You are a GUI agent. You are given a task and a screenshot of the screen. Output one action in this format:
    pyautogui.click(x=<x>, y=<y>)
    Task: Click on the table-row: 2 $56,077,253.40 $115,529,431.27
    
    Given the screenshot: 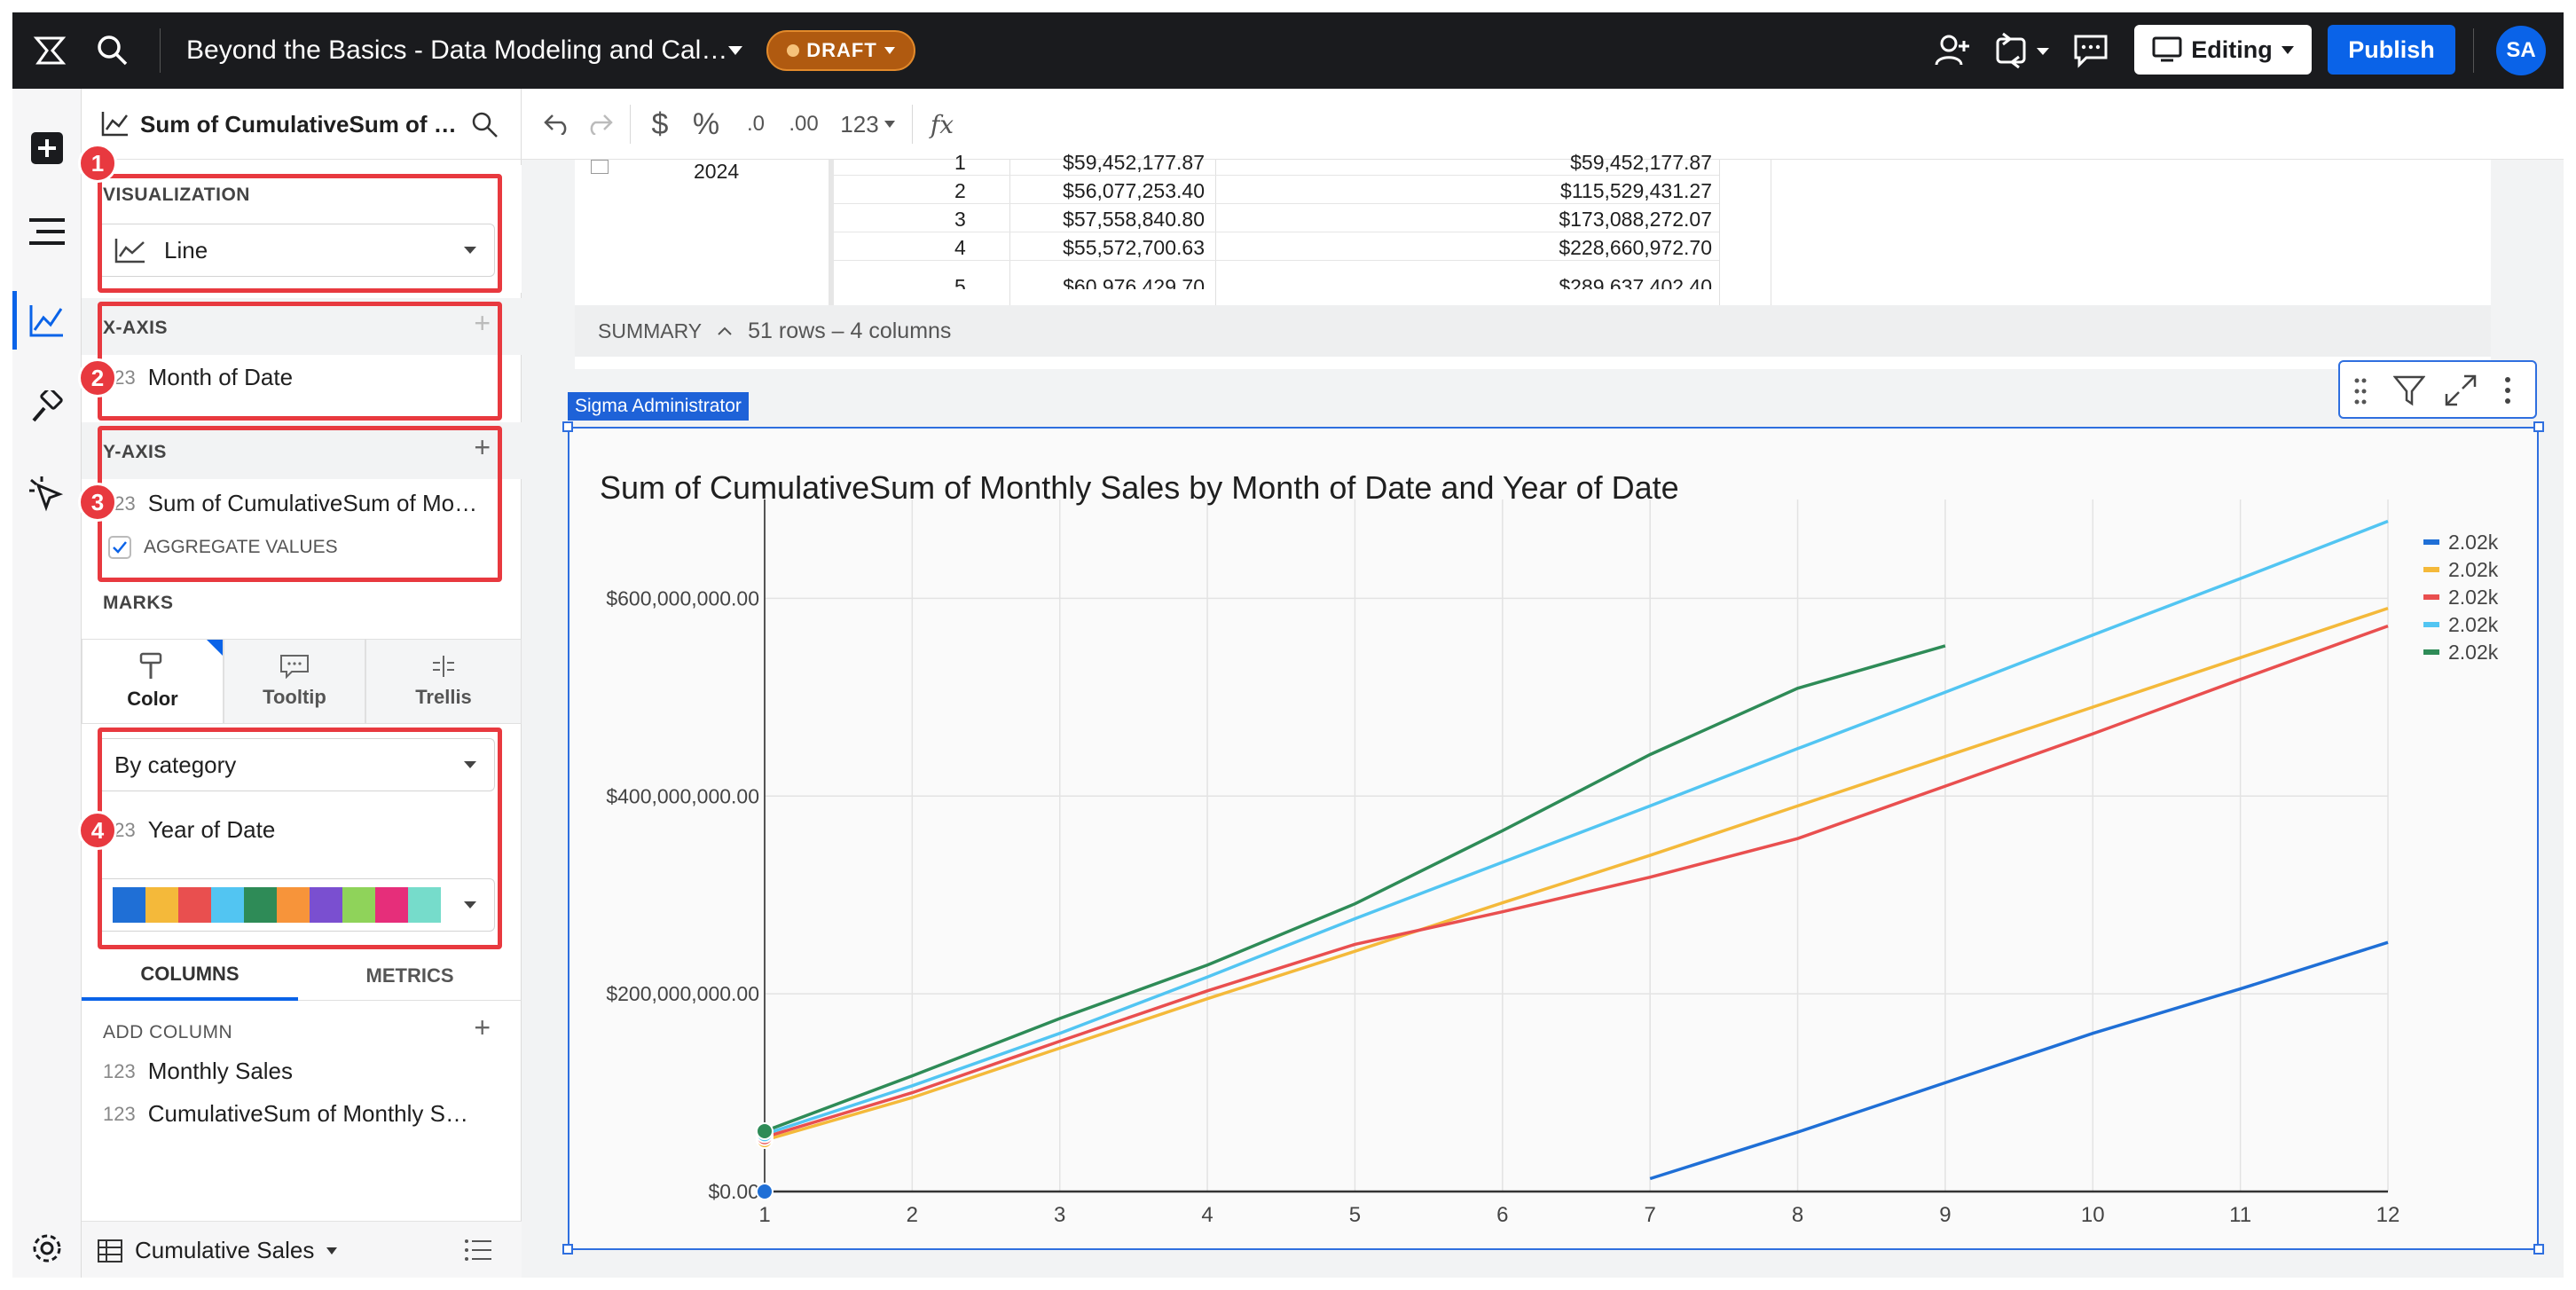 What is the action you would take?
    pyautogui.click(x=1276, y=190)
    